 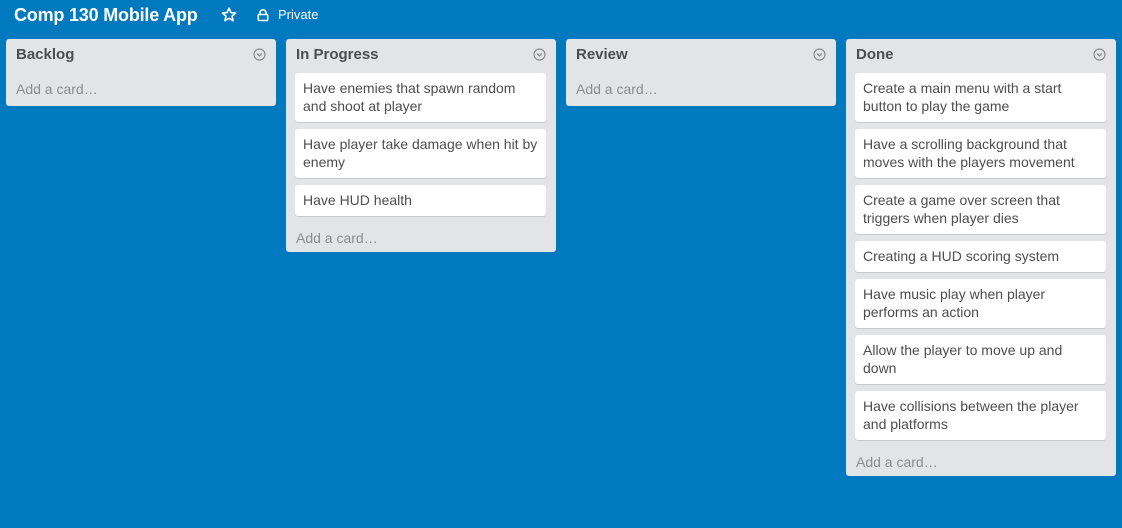 What do you see at coordinates (420, 200) in the screenshot?
I see `card: Have HUD health` at bounding box center [420, 200].